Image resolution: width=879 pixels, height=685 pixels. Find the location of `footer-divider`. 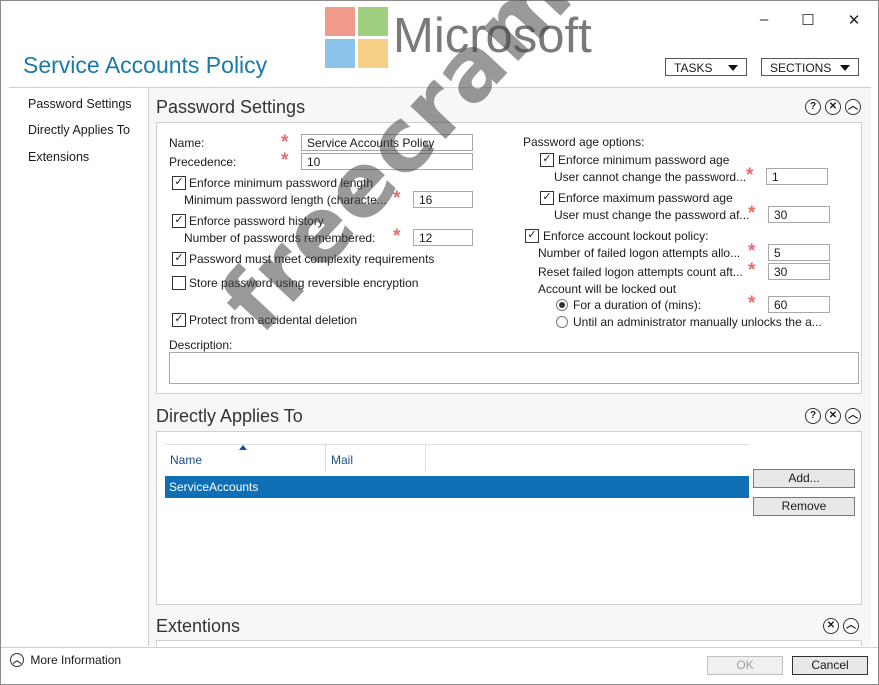

footer-divider is located at coordinates (439, 647).